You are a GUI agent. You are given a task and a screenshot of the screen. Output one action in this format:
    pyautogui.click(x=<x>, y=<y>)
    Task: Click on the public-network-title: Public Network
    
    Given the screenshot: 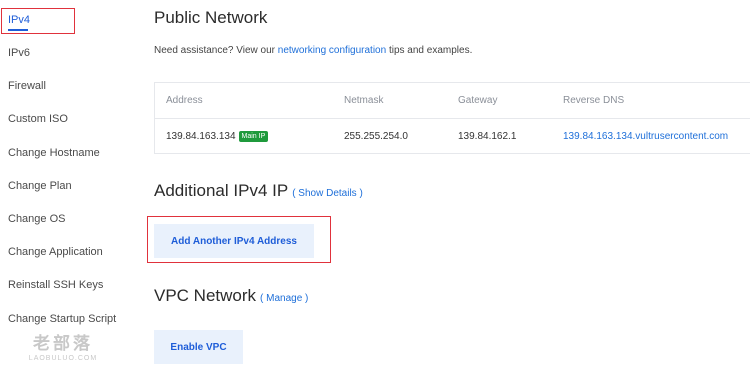 What is the action you would take?
    pyautogui.click(x=211, y=17)
    